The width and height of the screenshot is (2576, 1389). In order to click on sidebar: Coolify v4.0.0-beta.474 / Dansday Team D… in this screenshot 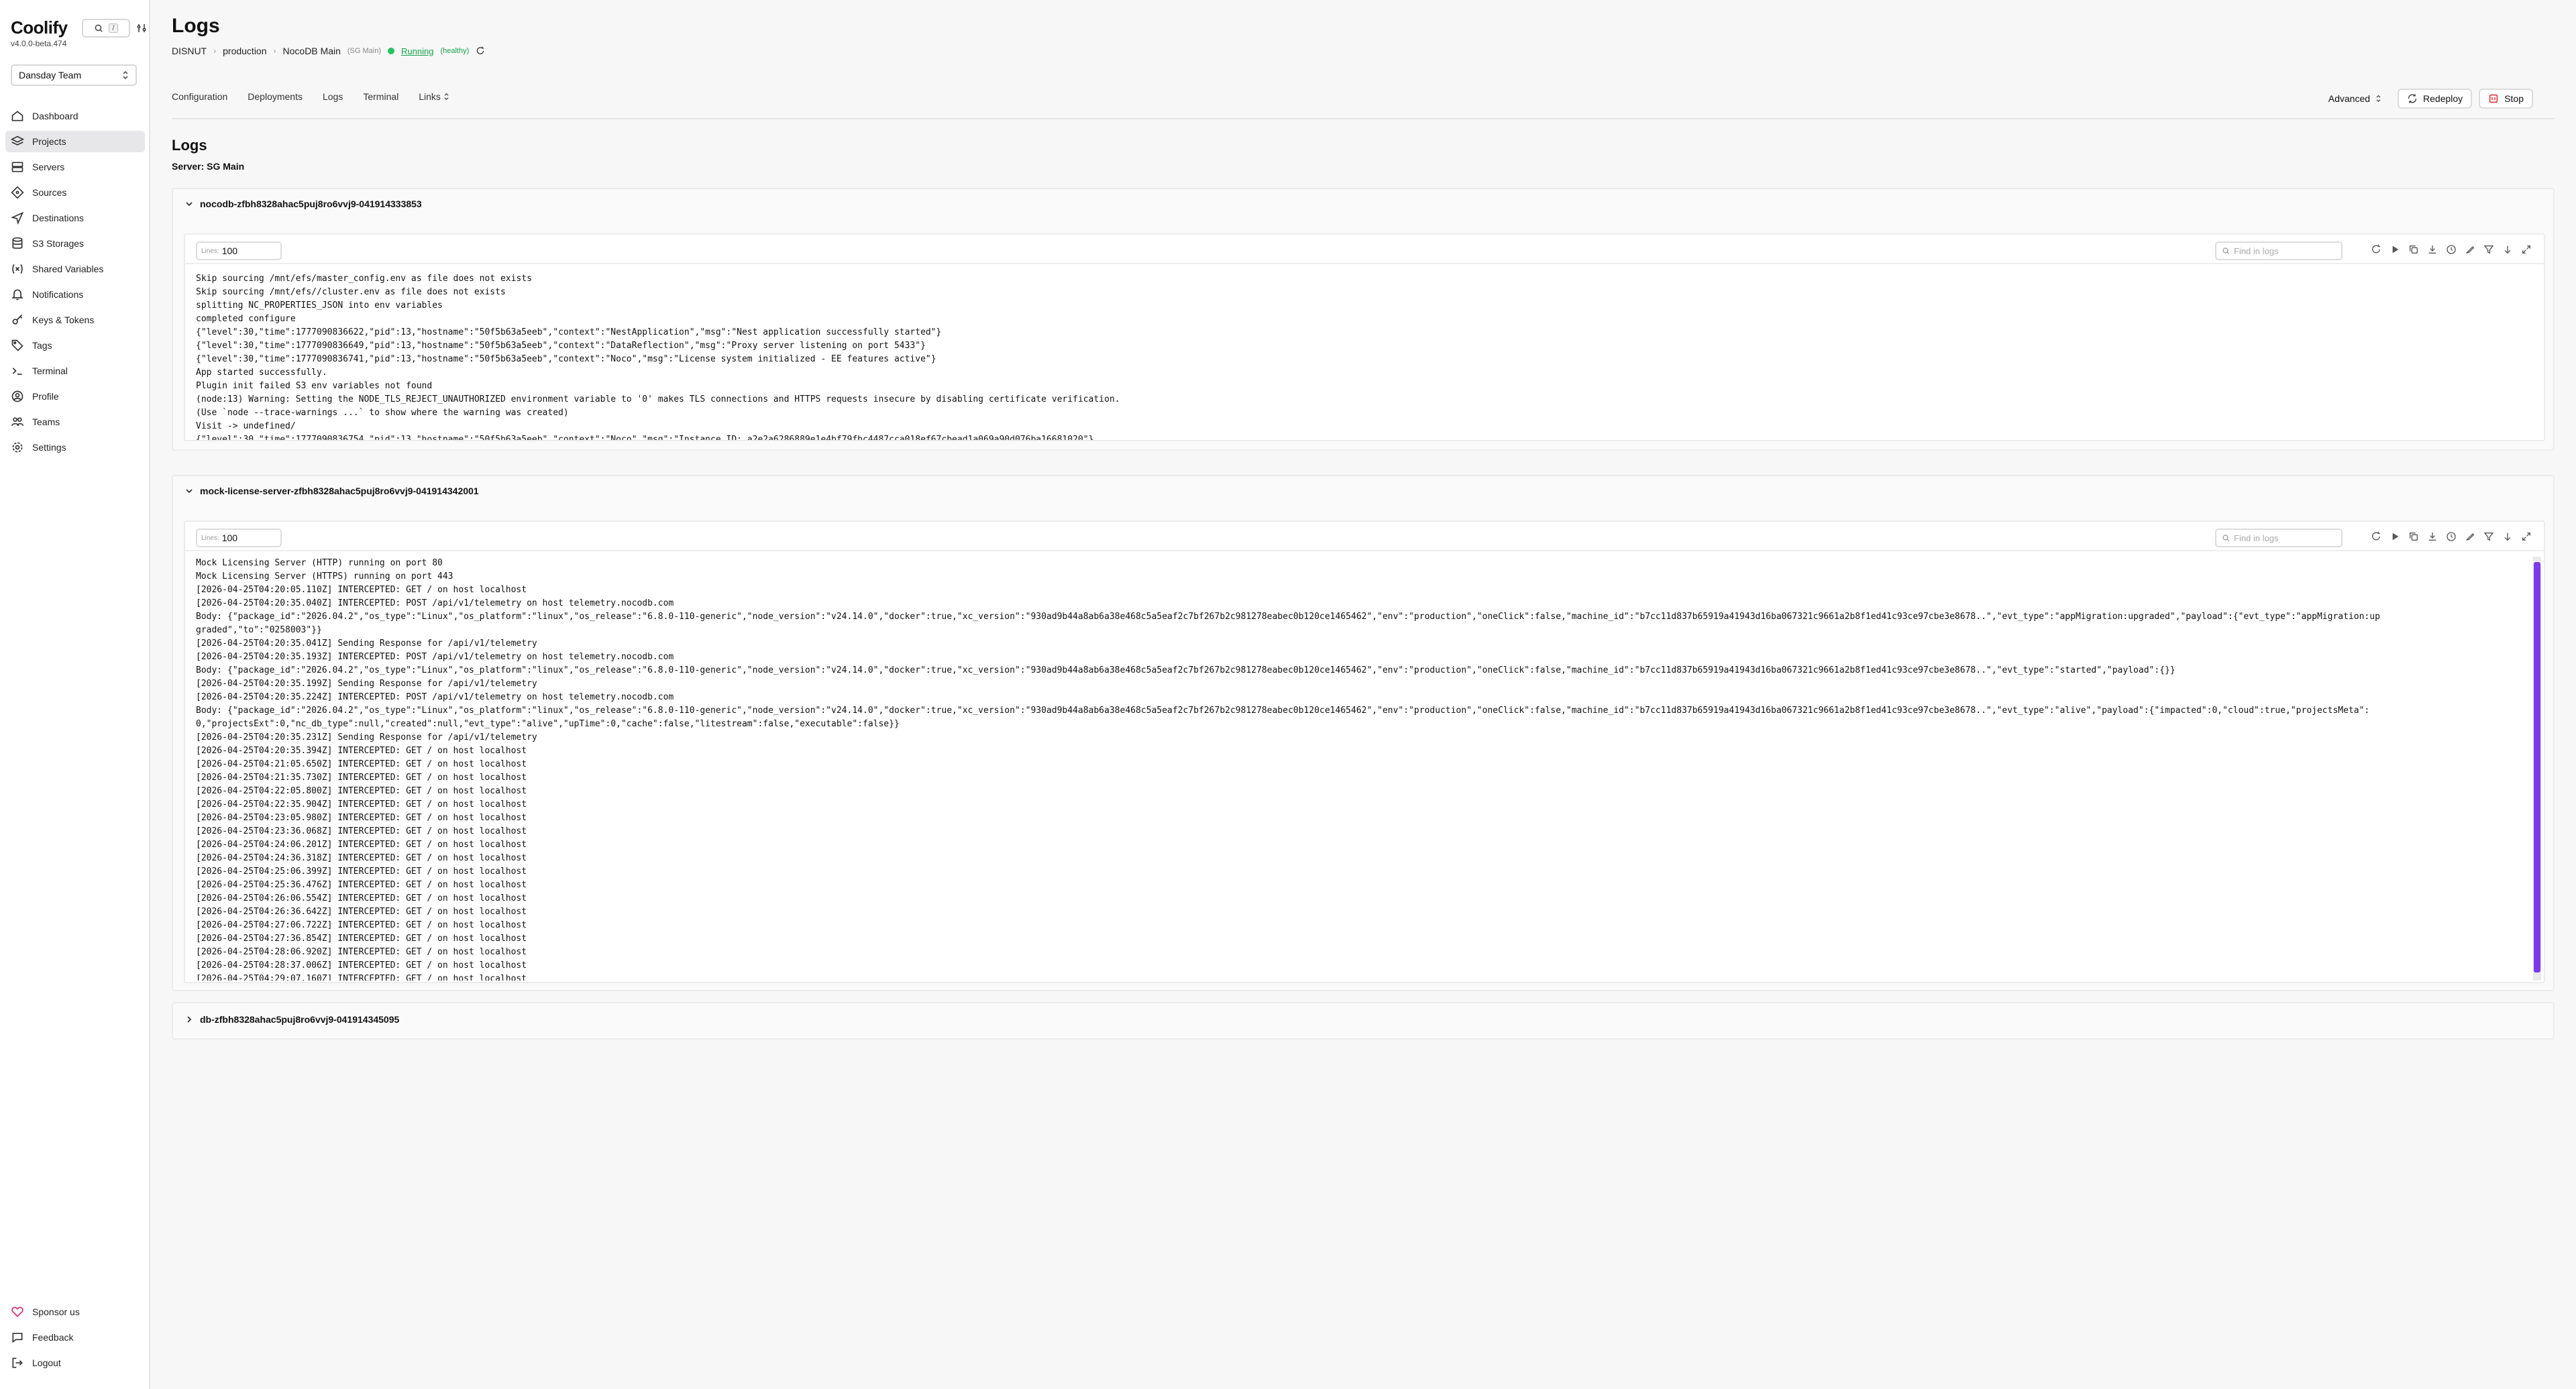, I will do `click(75, 694)`.